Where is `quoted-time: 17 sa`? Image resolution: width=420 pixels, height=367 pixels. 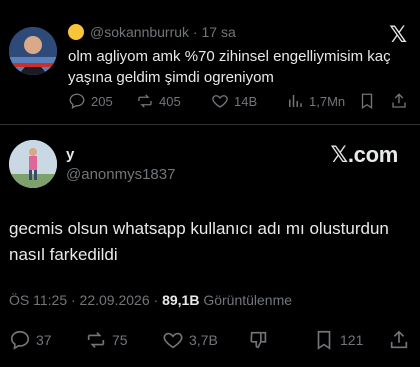 quoted-time: 17 sa is located at coordinates (218, 32).